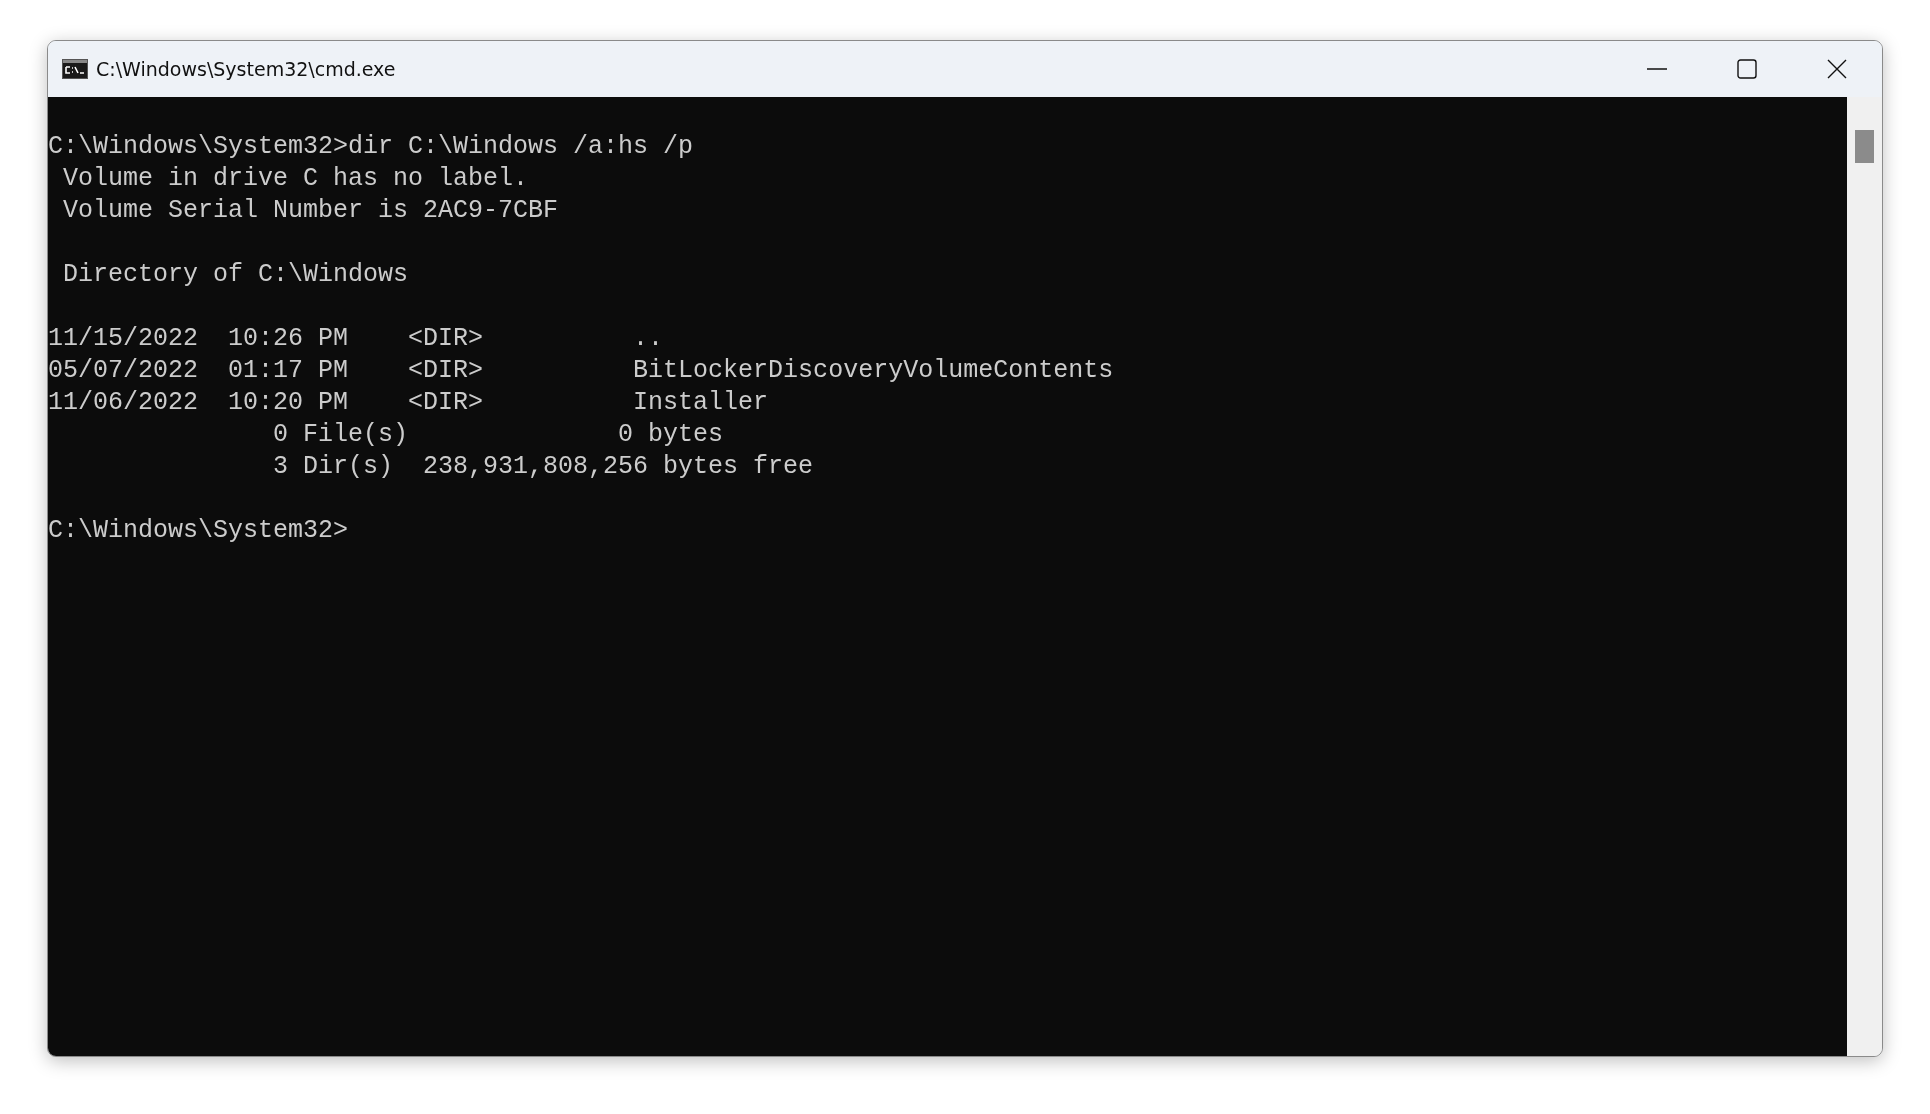 This screenshot has width=1930, height=1114. What do you see at coordinates (198, 531) in the screenshot?
I see `console-line: C:\Windows\System32>` at bounding box center [198, 531].